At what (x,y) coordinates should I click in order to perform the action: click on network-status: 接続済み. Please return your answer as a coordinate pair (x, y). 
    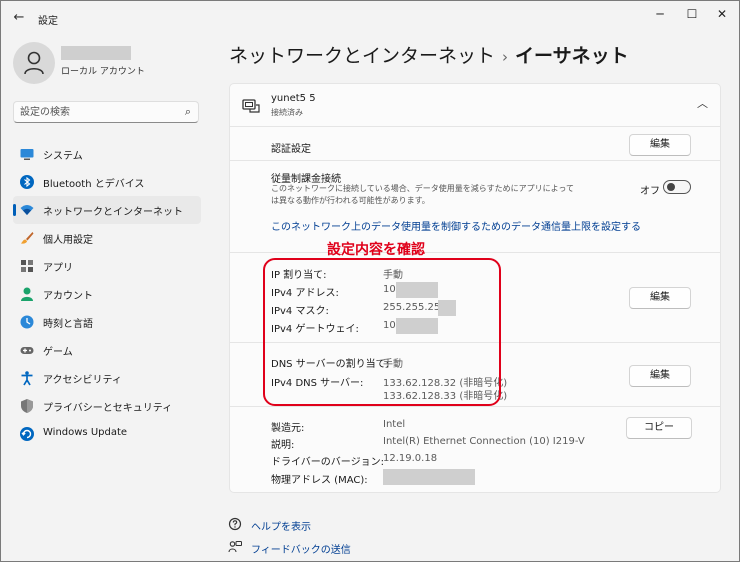
    Looking at the image, I should click on (287, 112).